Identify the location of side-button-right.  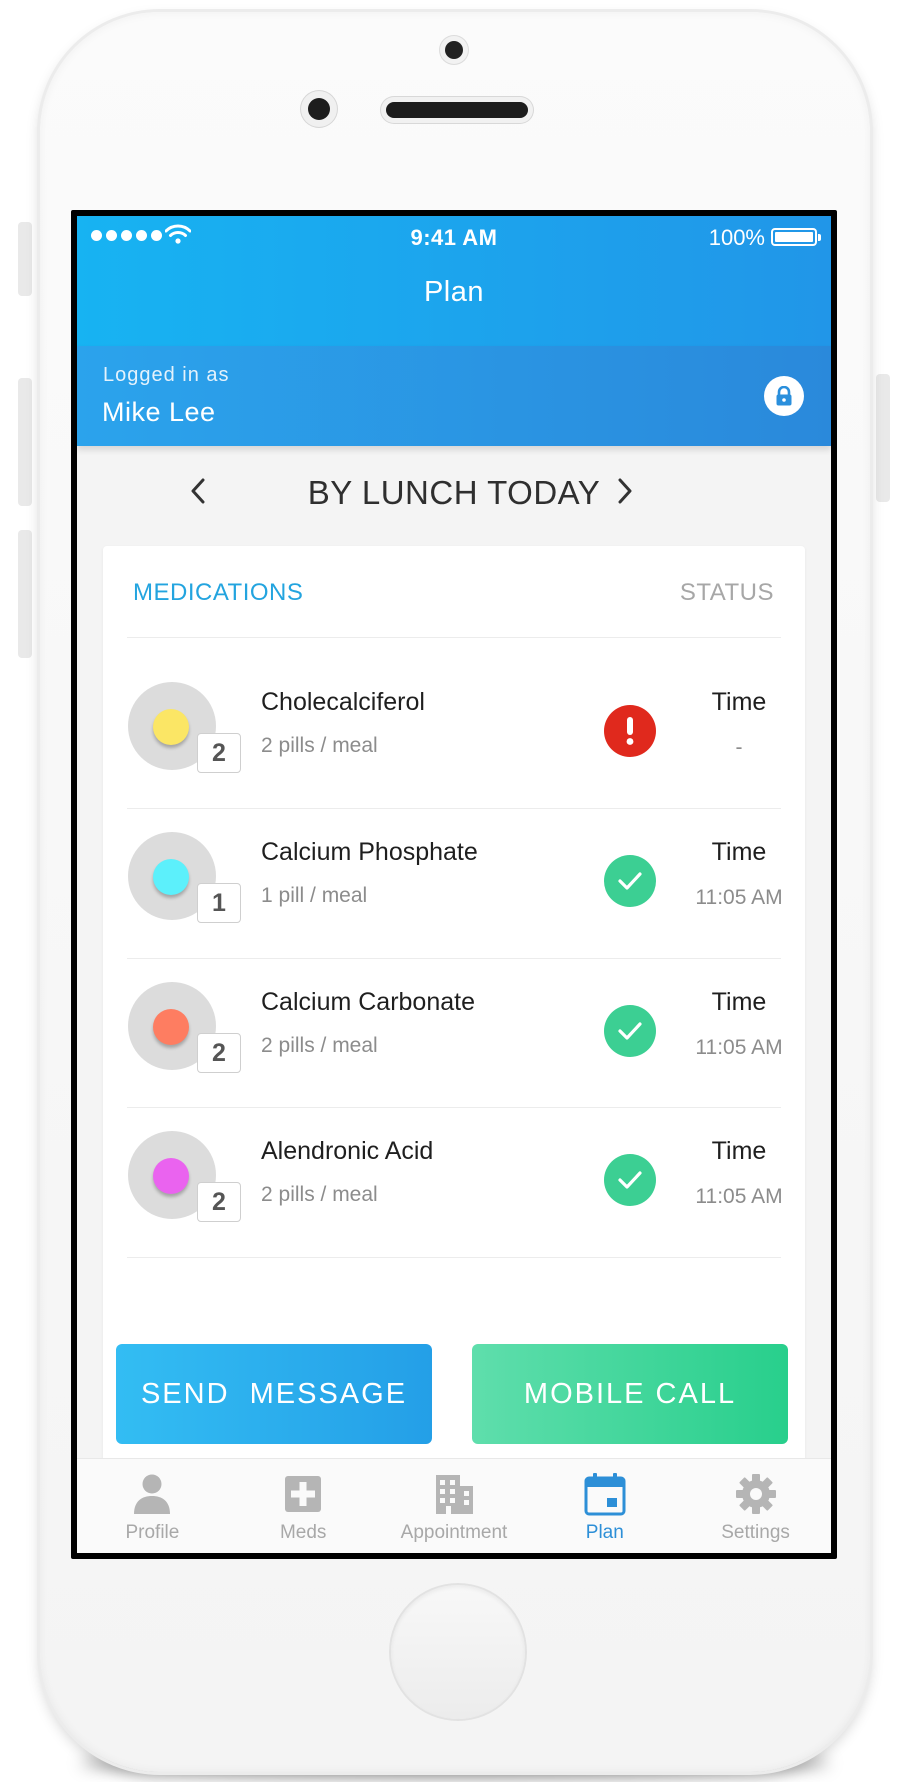
(883, 438).